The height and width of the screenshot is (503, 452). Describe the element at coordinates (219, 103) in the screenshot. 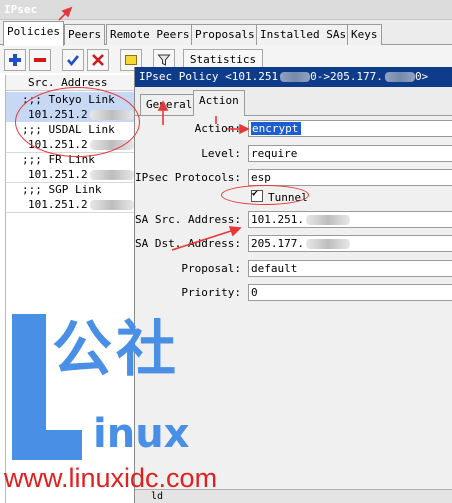

I see `tab-action: Action` at that location.